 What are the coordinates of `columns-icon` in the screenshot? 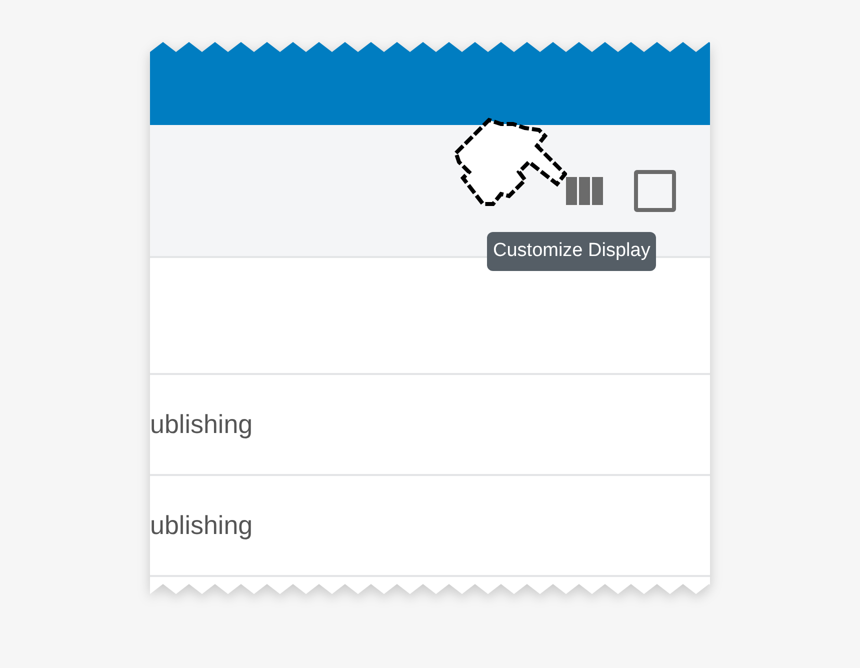 It's located at (584, 190).